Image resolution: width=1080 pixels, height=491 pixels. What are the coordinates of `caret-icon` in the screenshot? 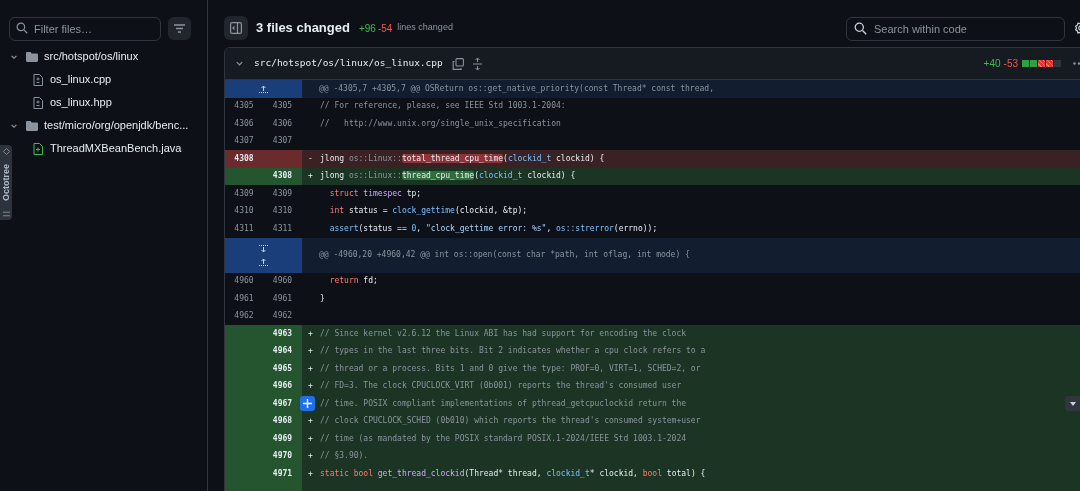 It's located at (1073, 403).